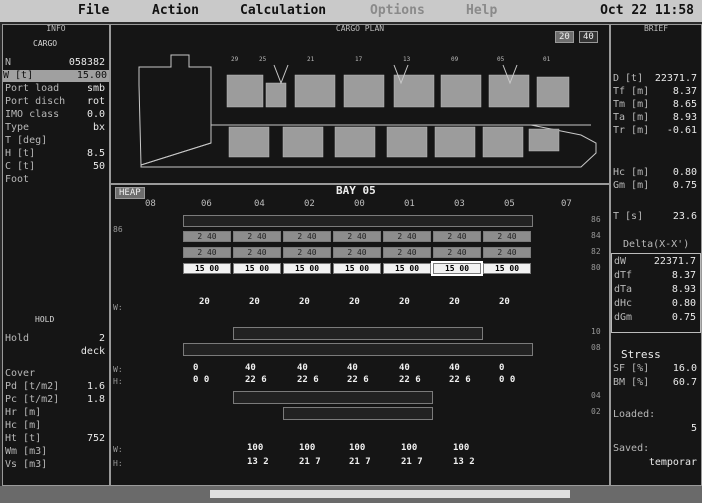  Describe the element at coordinates (404, 368) in the screenshot. I see `hold-weight: 40` at that location.